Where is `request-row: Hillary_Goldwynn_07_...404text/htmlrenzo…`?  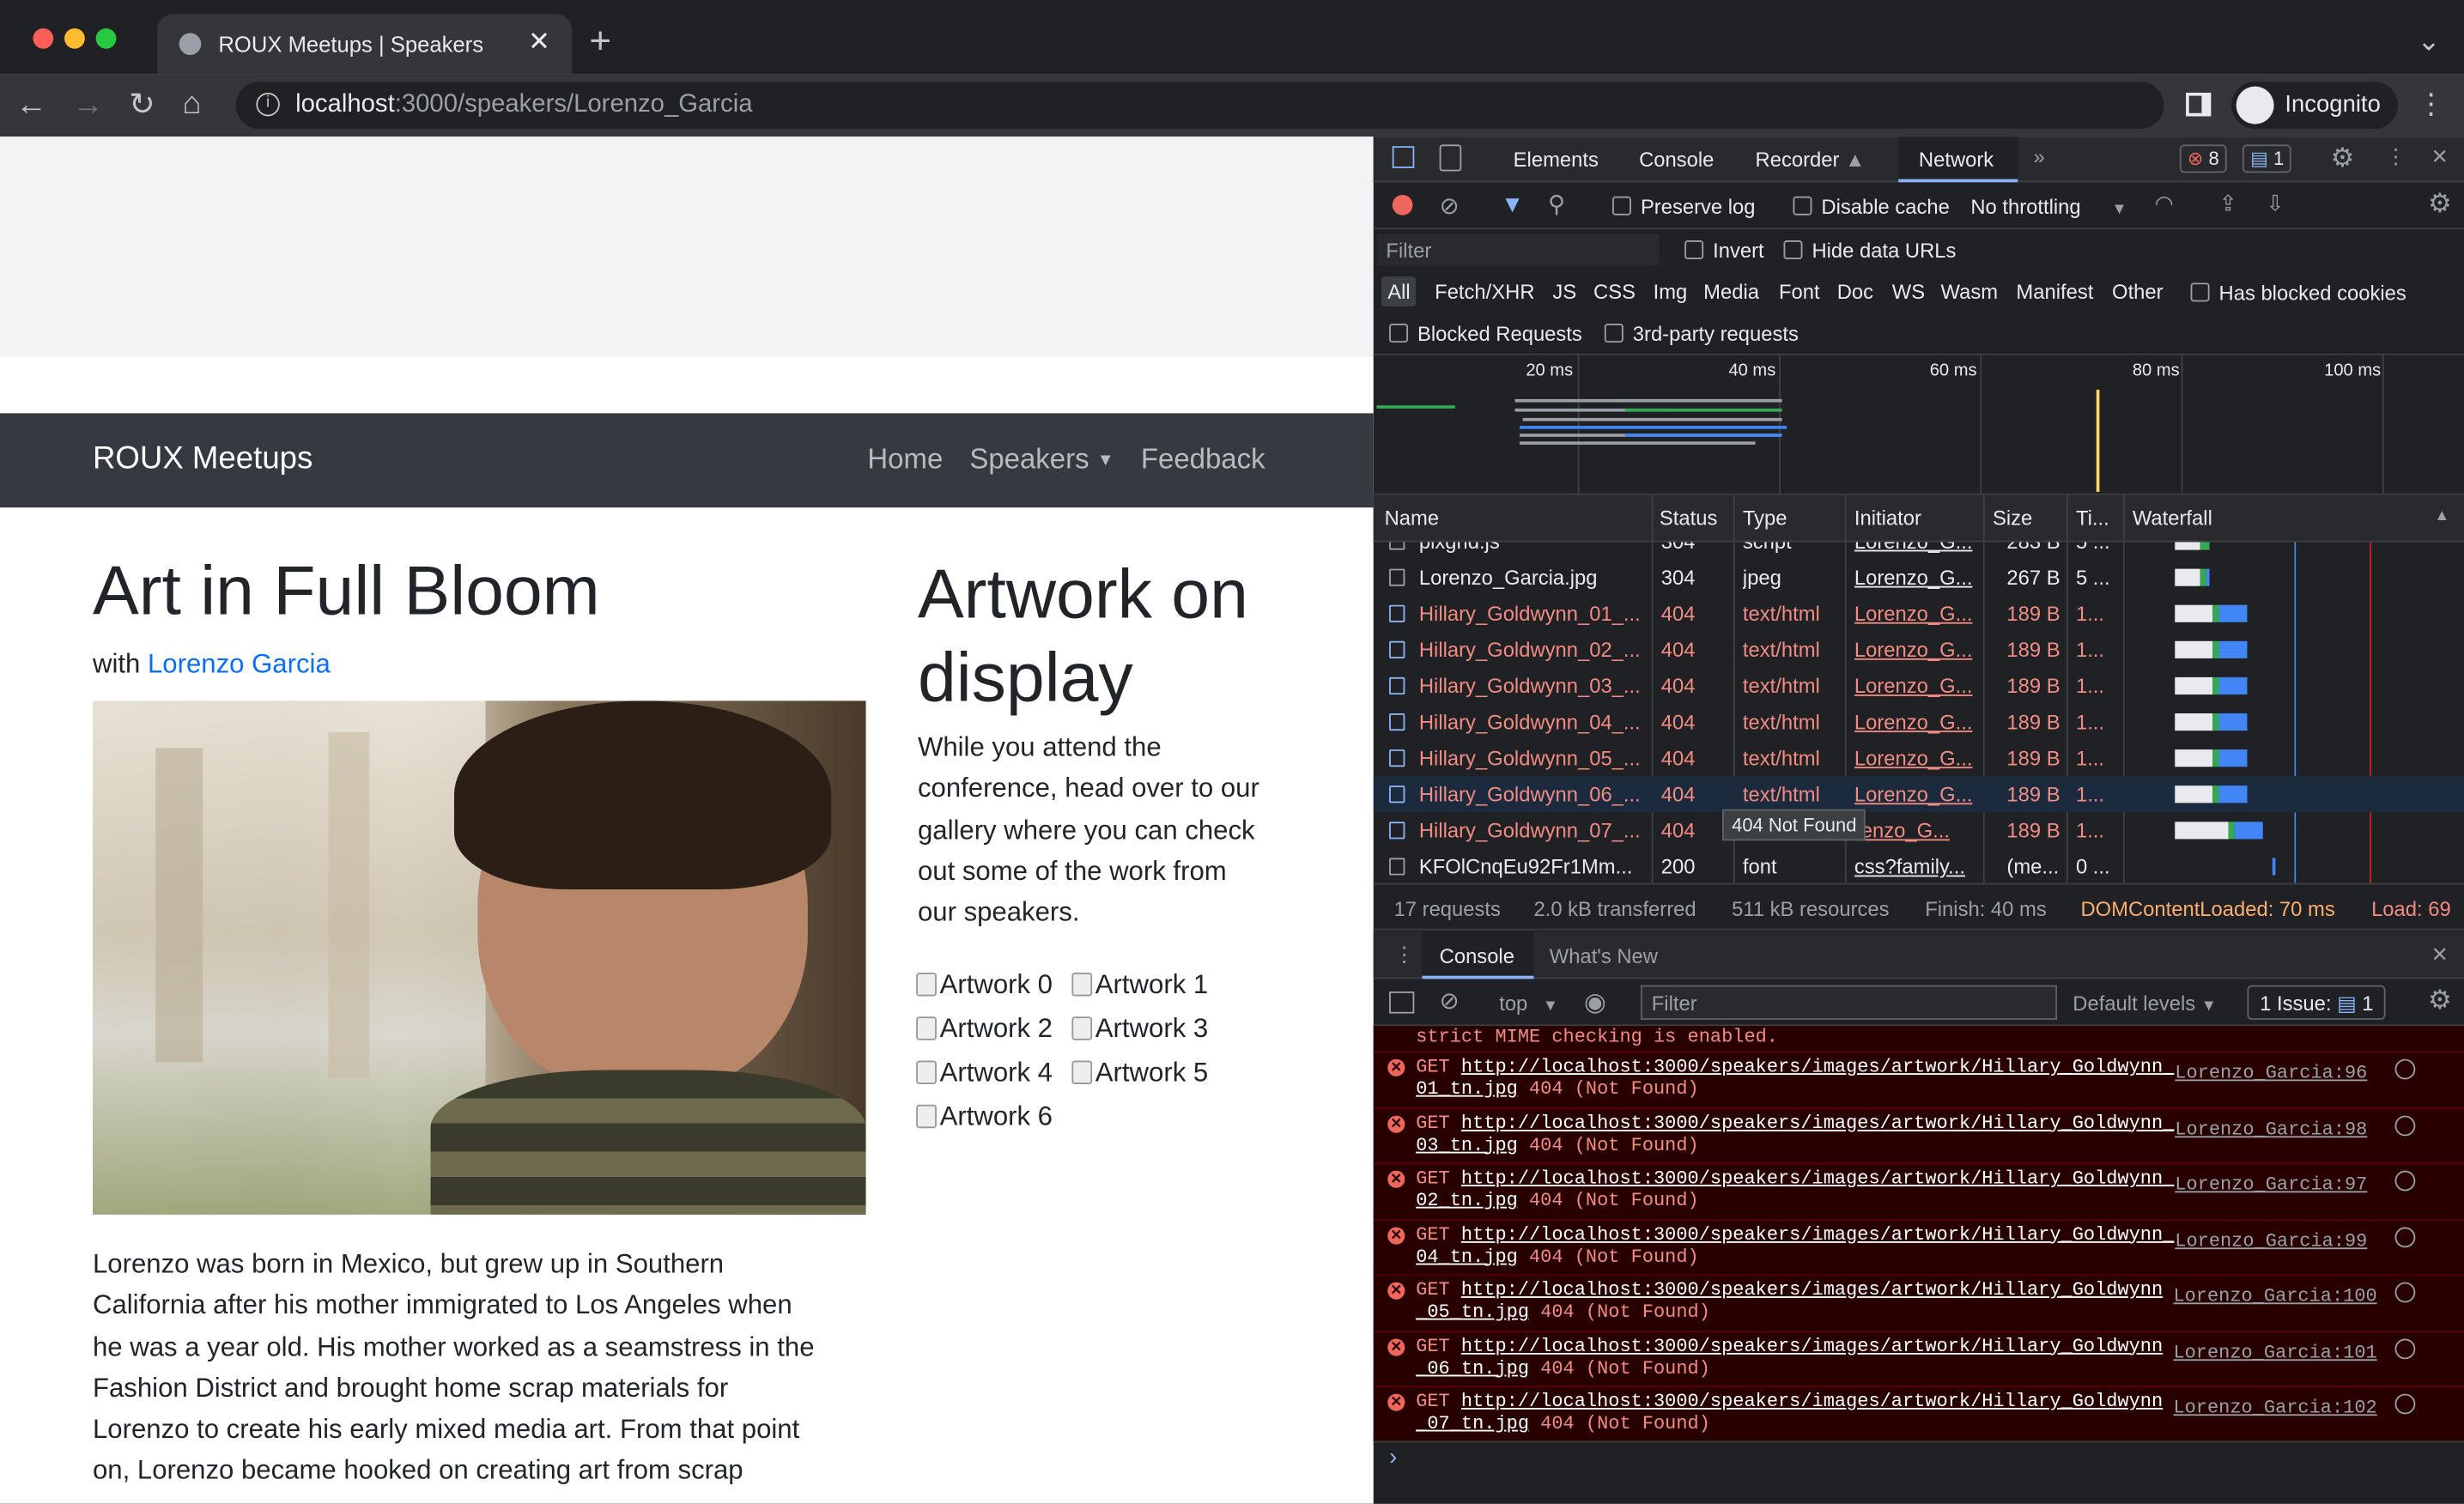 request-row: Hillary_Goldwynn_07_...404text/htmlrenzo… is located at coordinates (1919, 830).